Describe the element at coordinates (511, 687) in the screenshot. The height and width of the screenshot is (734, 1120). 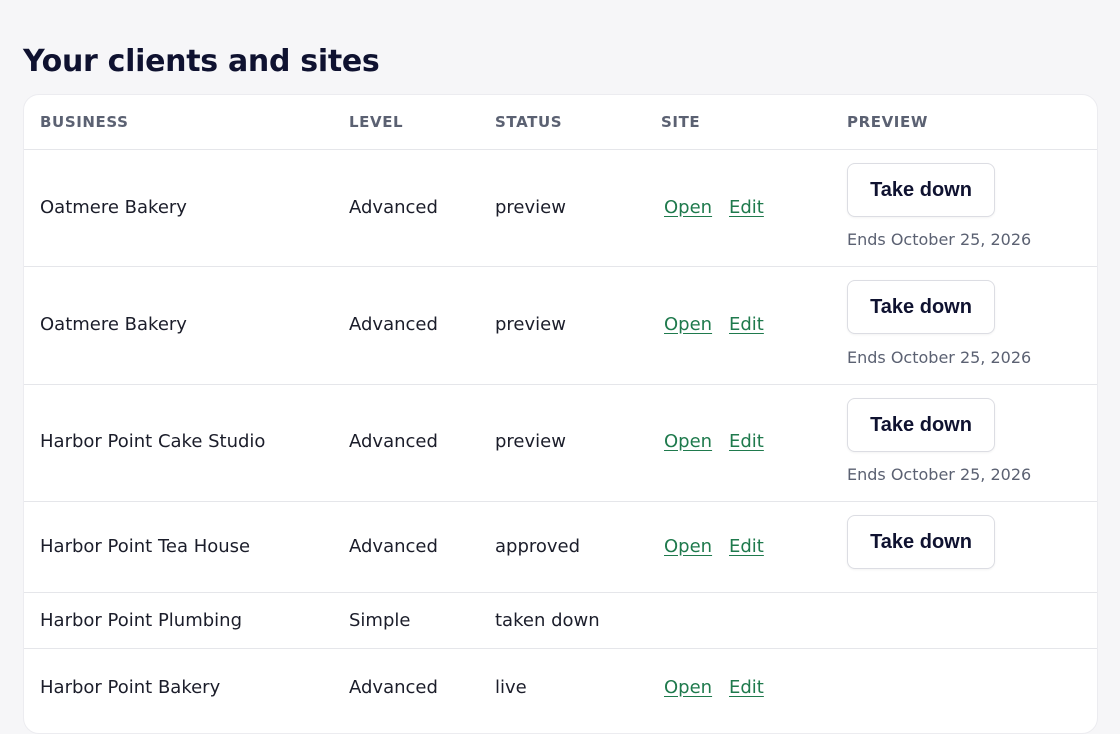
I see `status-value: live` at that location.